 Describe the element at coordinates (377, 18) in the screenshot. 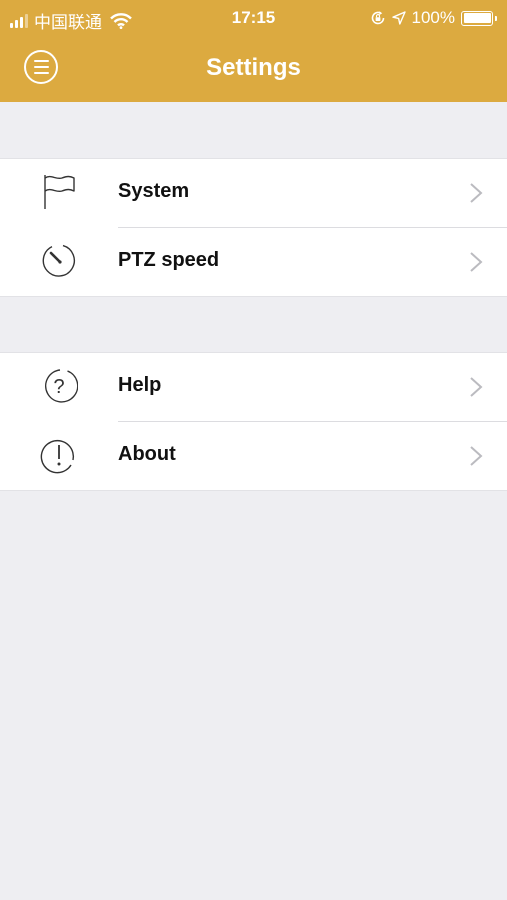

I see `rotation-lock-icon` at that location.